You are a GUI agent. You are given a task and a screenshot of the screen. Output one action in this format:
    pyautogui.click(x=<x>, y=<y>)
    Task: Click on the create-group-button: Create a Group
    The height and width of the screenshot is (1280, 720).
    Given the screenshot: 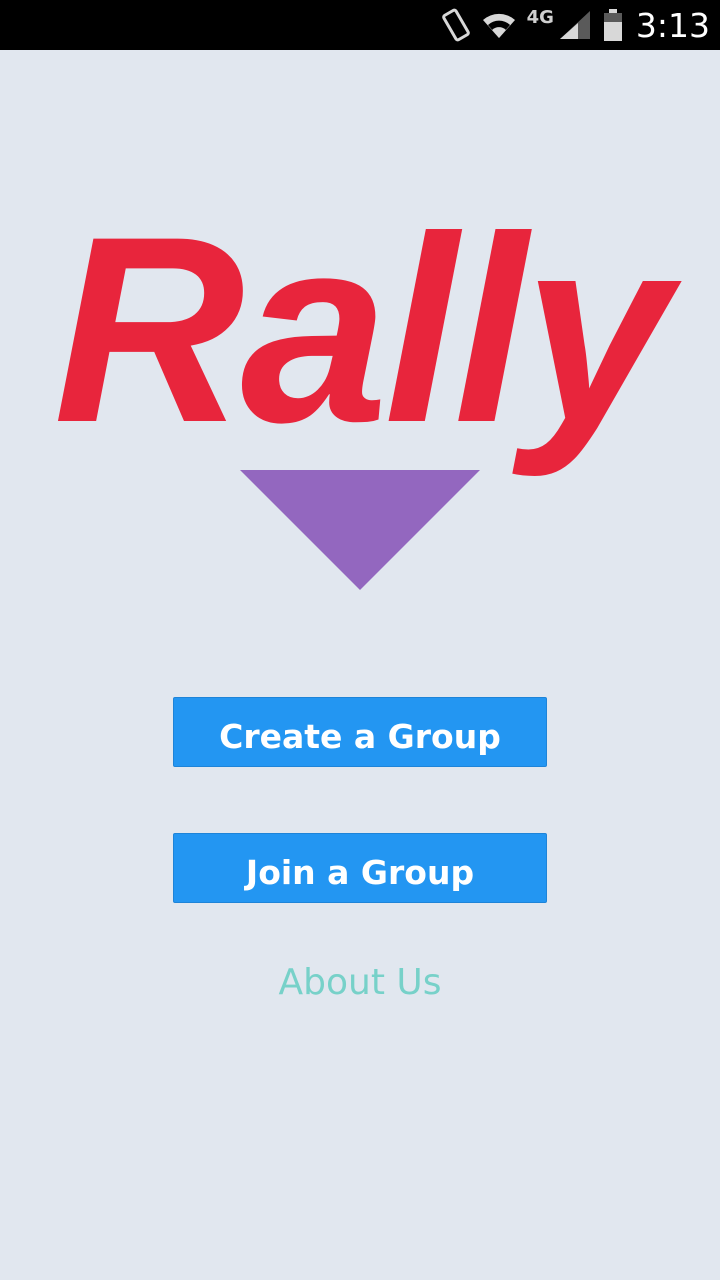 What is the action you would take?
    pyautogui.click(x=360, y=732)
    